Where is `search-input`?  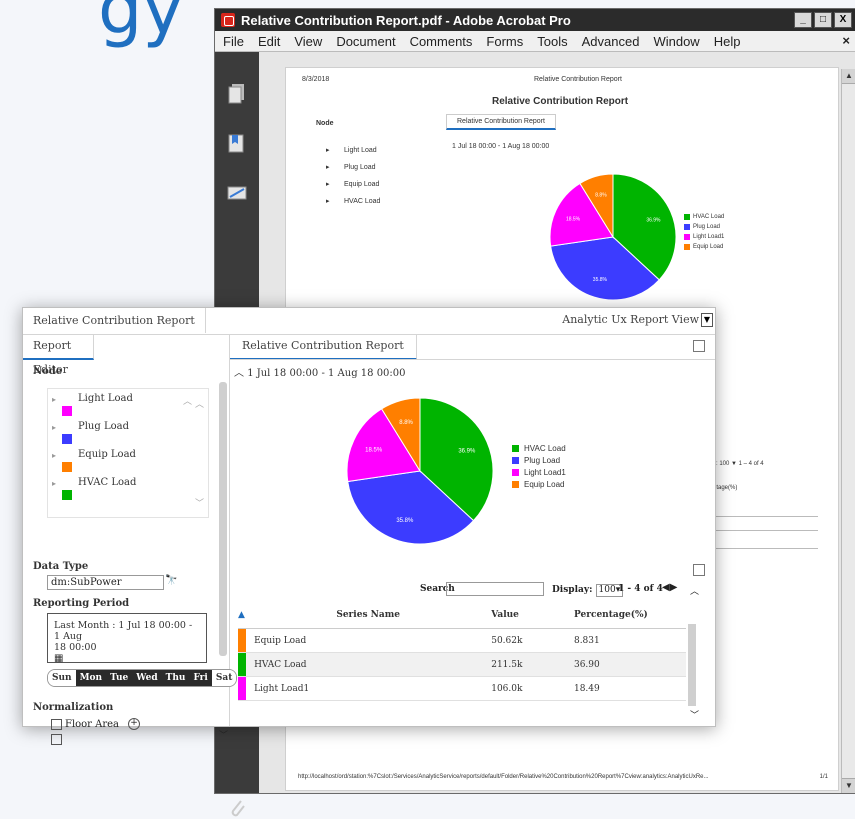
search-input is located at coordinates (495, 589).